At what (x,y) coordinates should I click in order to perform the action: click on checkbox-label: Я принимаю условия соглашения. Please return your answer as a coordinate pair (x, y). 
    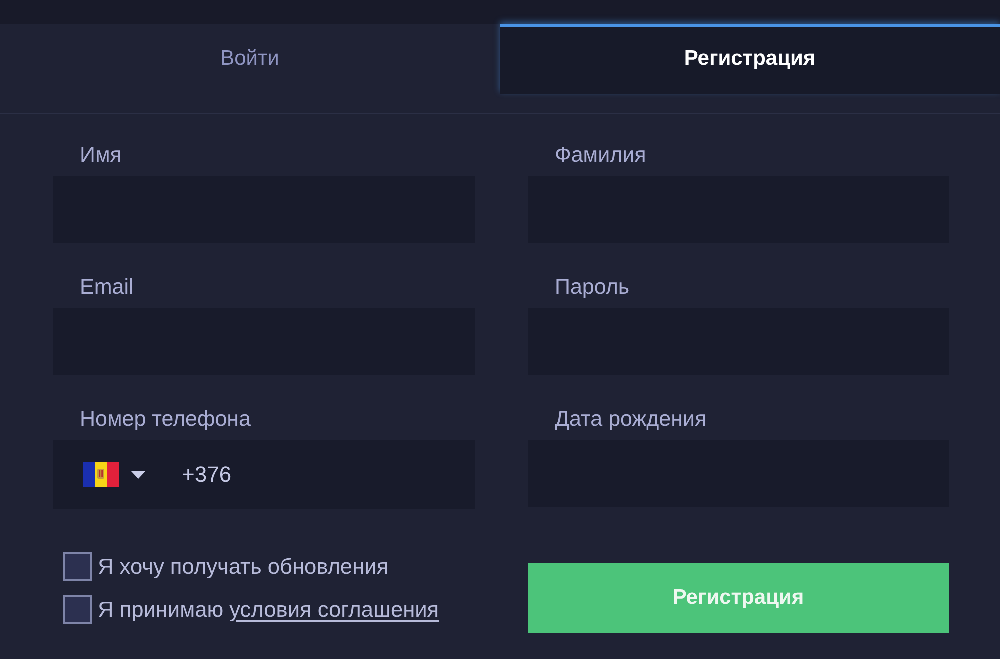
    Looking at the image, I should click on (269, 609).